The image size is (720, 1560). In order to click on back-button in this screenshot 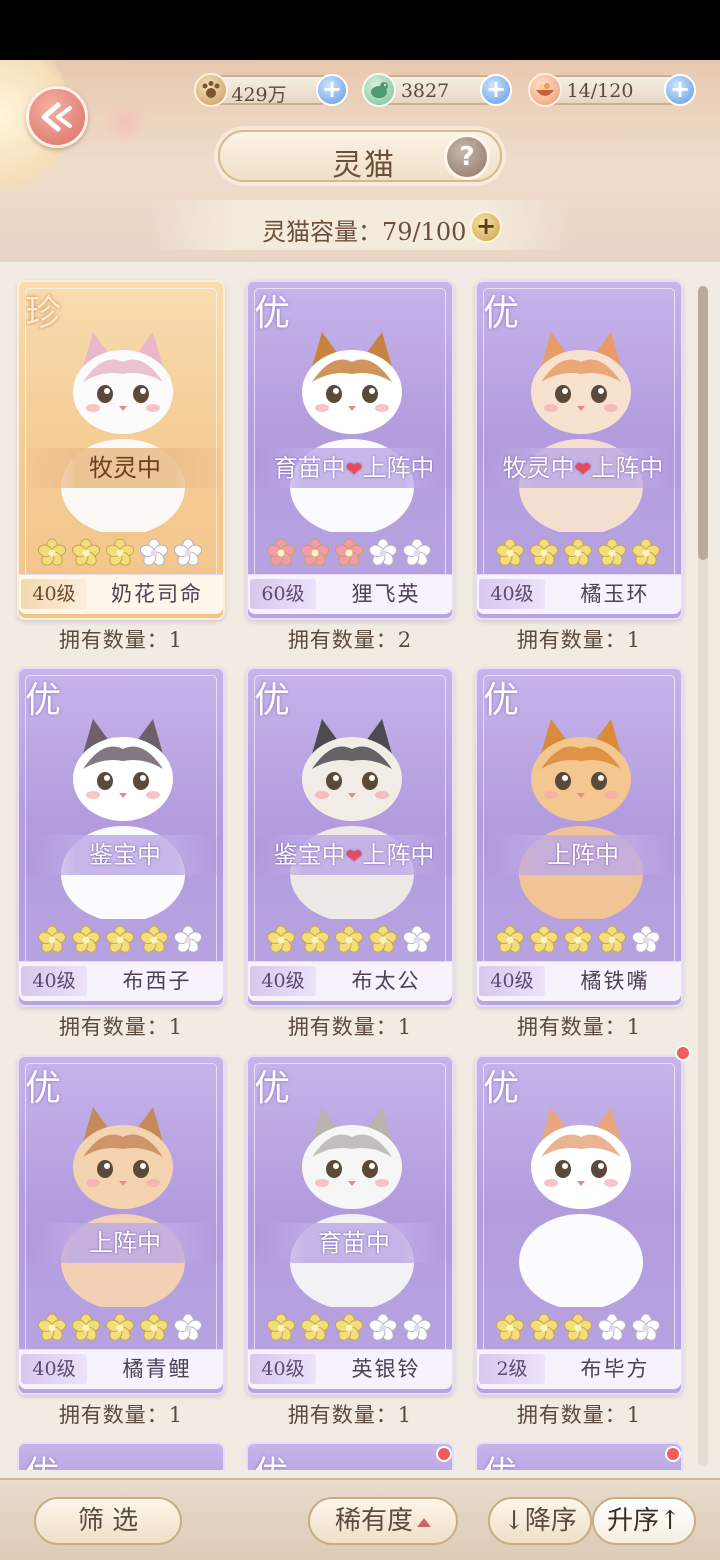, I will do `click(57, 117)`.